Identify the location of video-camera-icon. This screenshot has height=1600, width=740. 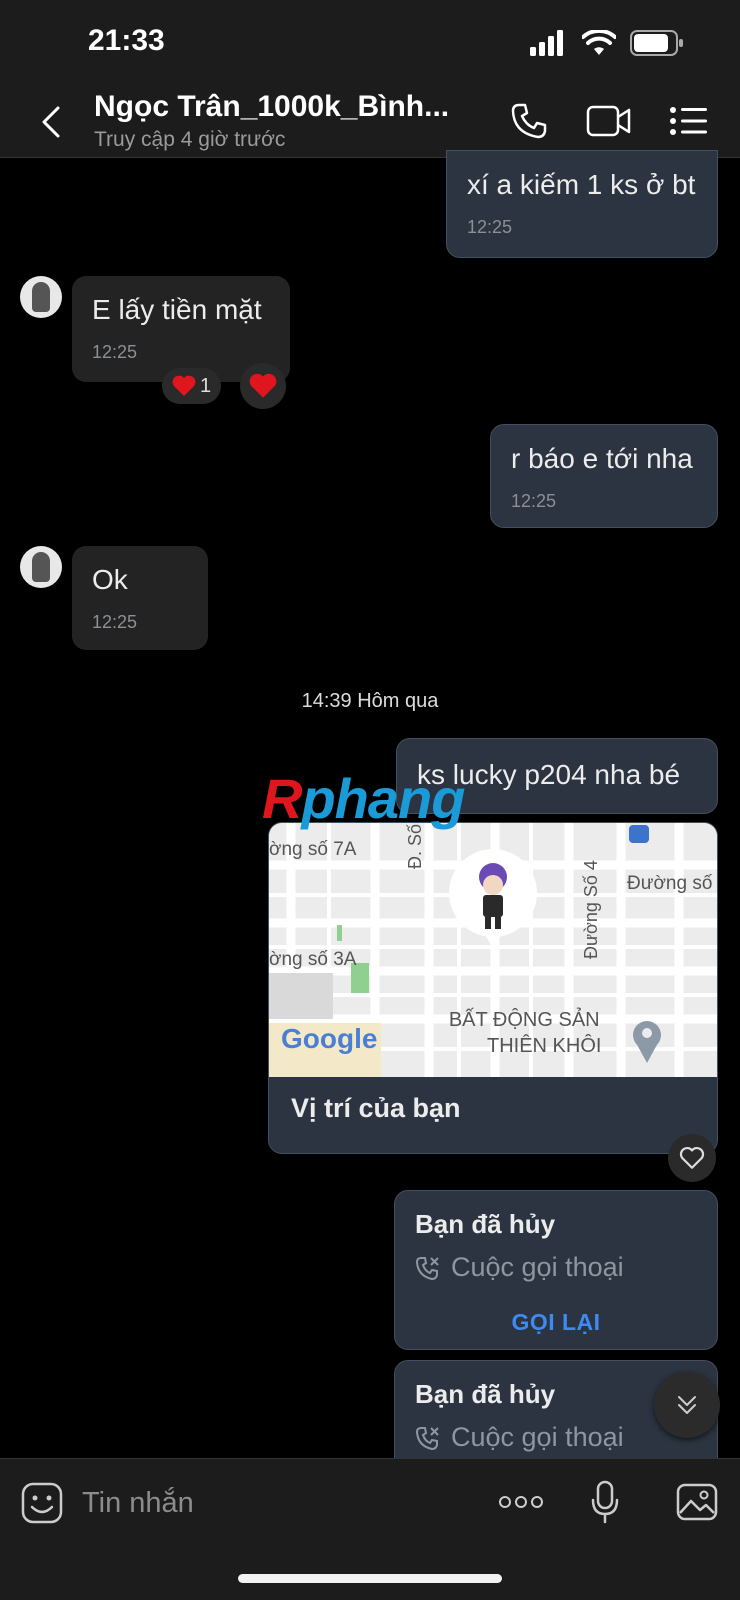
(608, 121).